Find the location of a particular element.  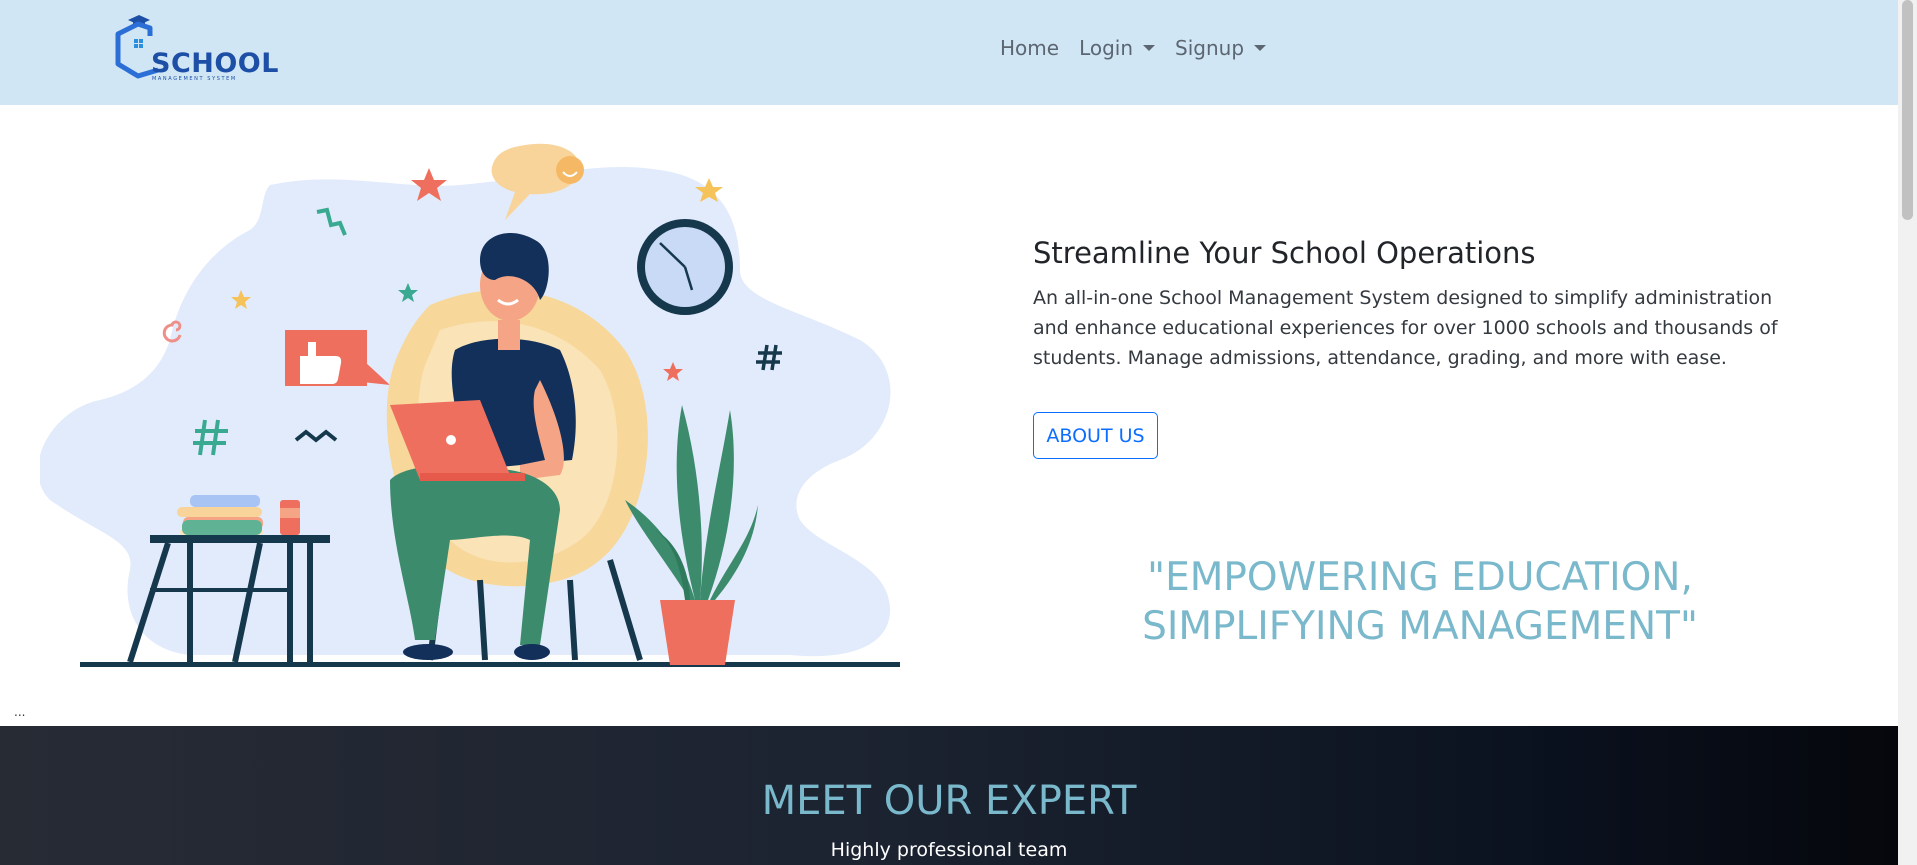

about-us-button: ABOUT US is located at coordinates (1095, 435).